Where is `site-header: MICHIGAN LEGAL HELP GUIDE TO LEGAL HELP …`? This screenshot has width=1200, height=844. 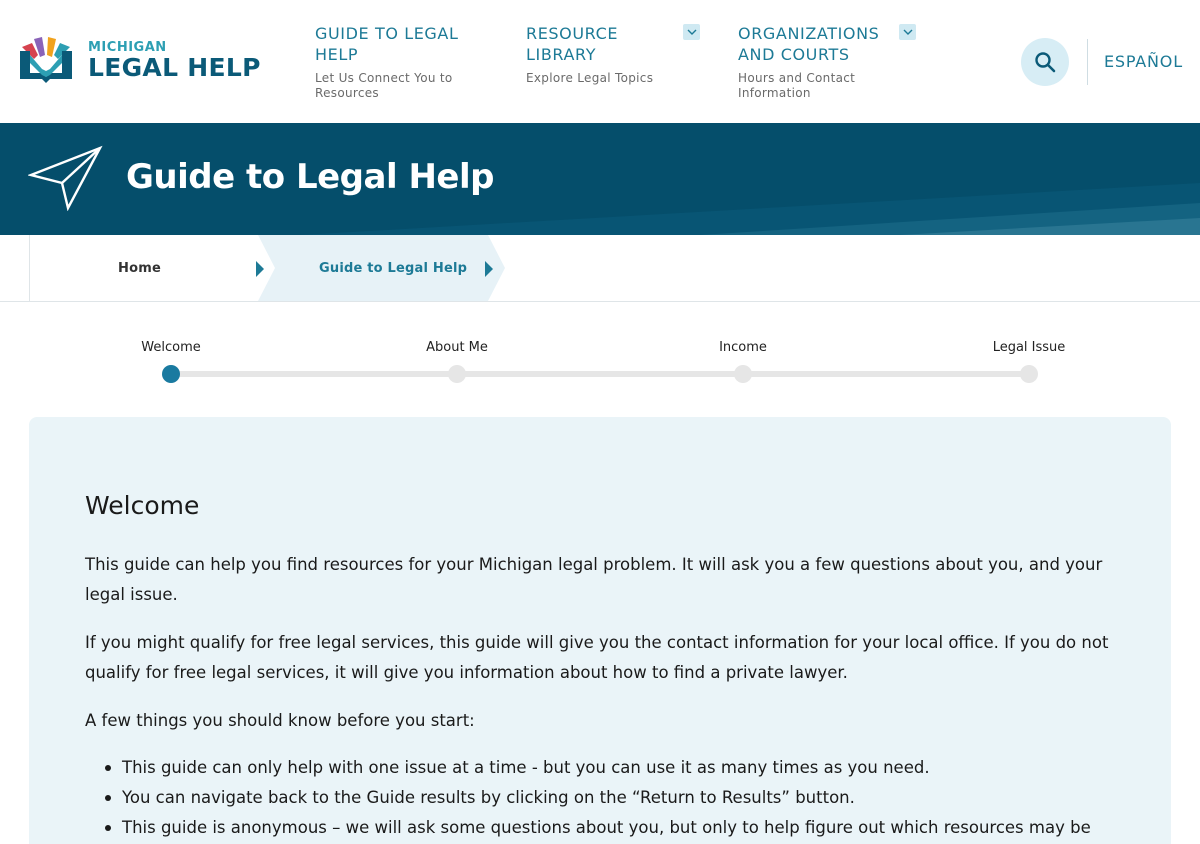 site-header: MICHIGAN LEGAL HELP GUIDE TO LEGAL HELP … is located at coordinates (600, 61).